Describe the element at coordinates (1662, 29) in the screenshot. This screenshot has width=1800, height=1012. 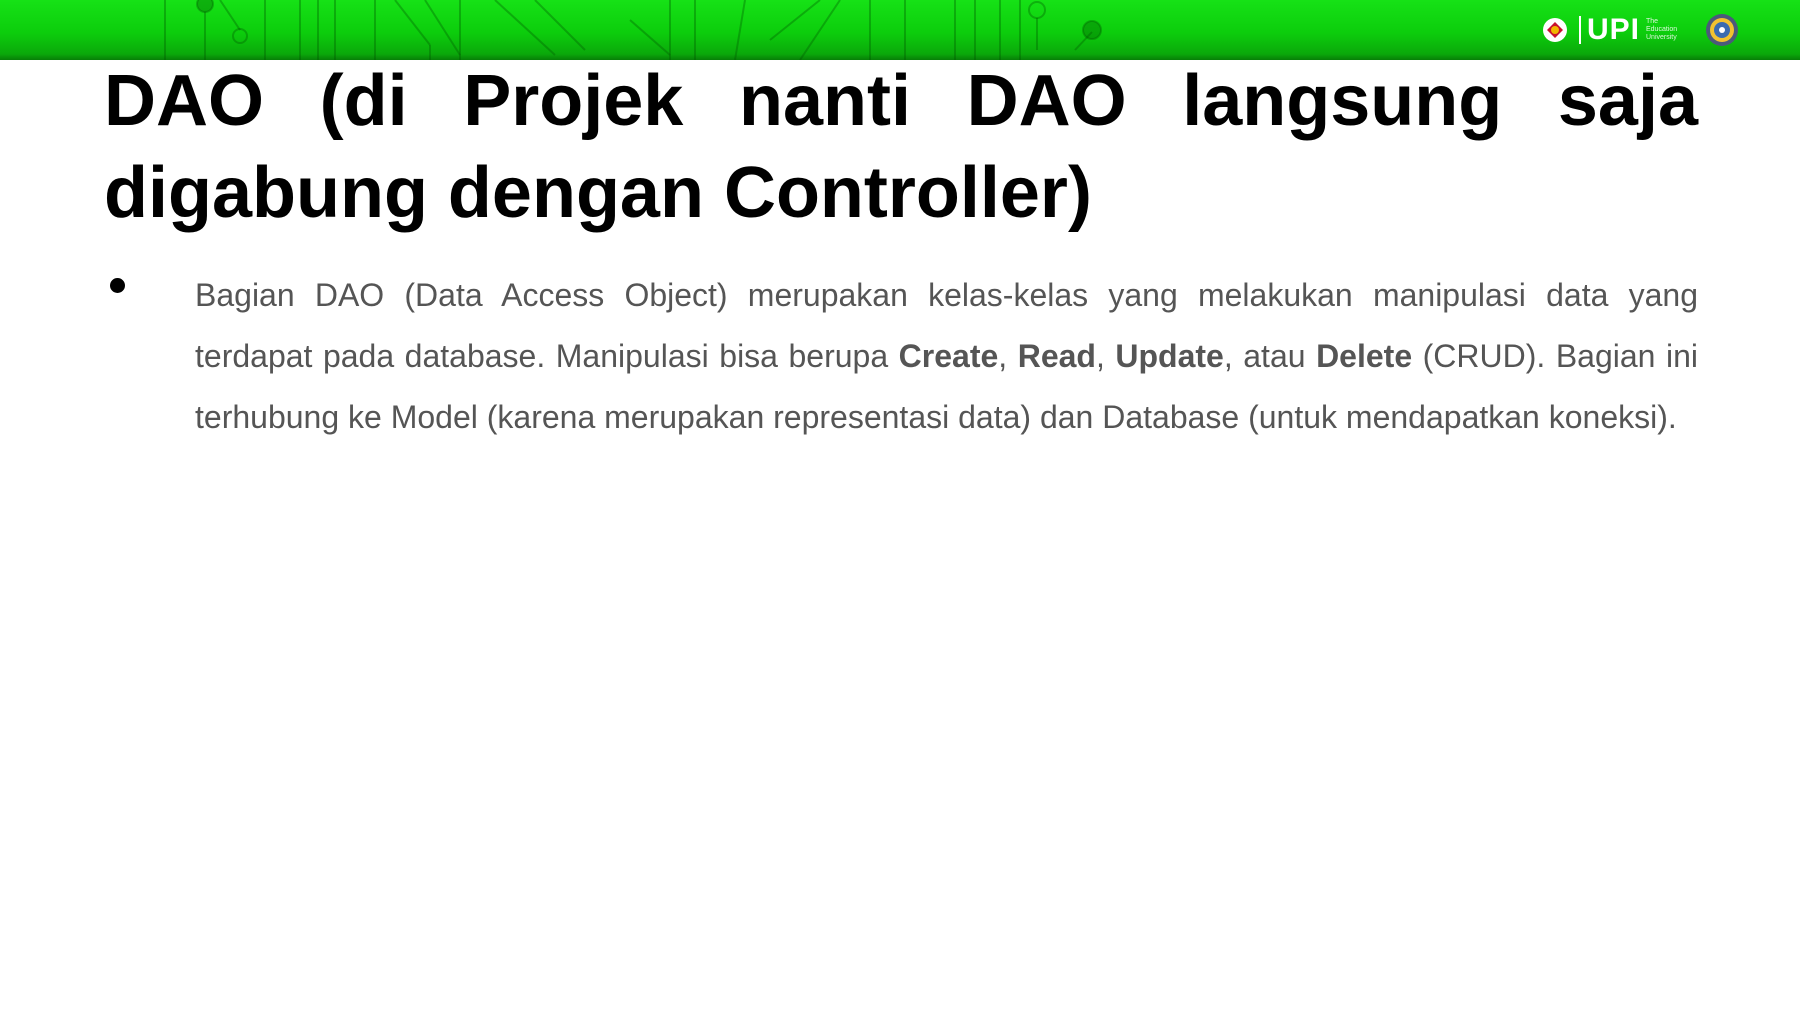
I see `upi-logo-tagline: The Education University` at that location.